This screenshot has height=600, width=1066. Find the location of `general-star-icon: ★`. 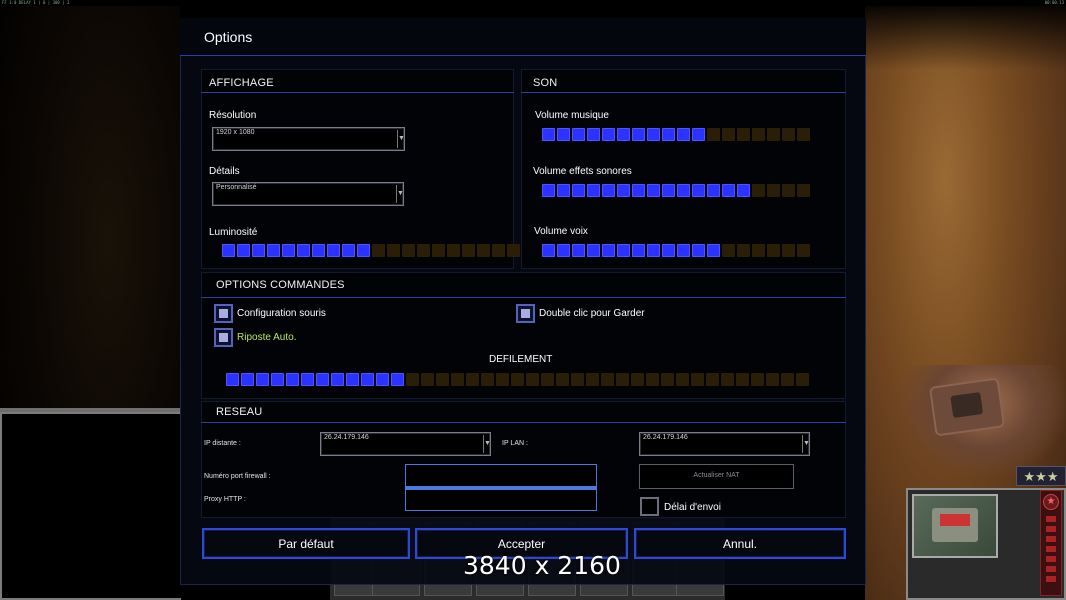

general-star-icon: ★ is located at coordinates (1051, 502).